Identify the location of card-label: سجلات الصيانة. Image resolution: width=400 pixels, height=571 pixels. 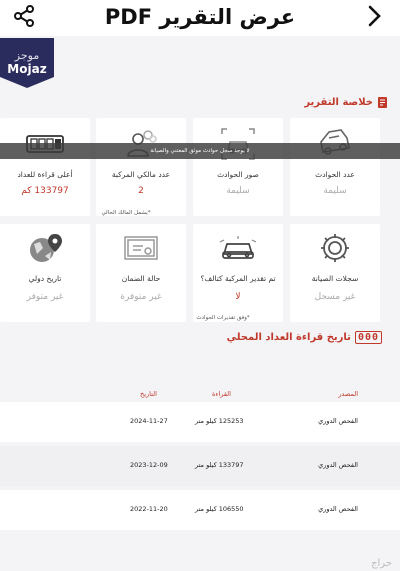
(335, 278).